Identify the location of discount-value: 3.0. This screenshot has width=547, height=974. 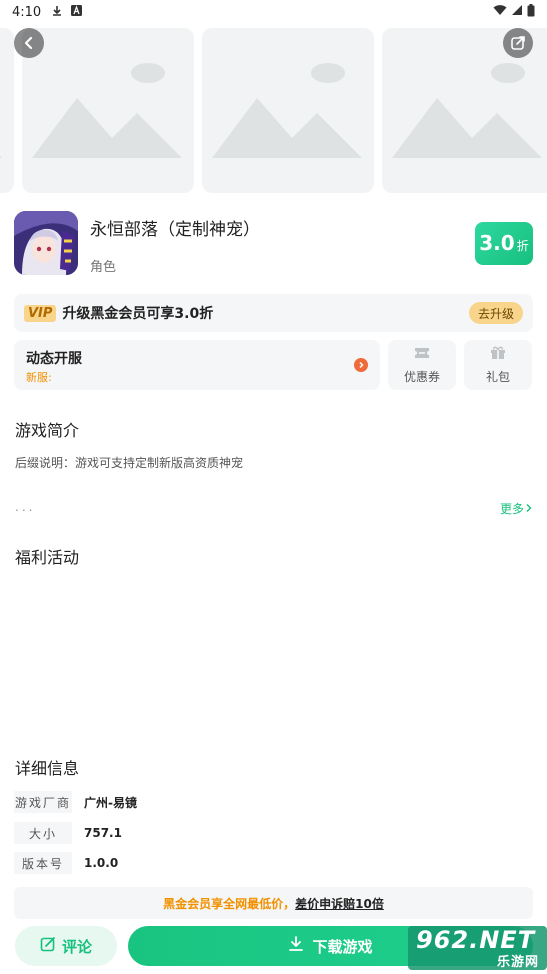
(497, 243).